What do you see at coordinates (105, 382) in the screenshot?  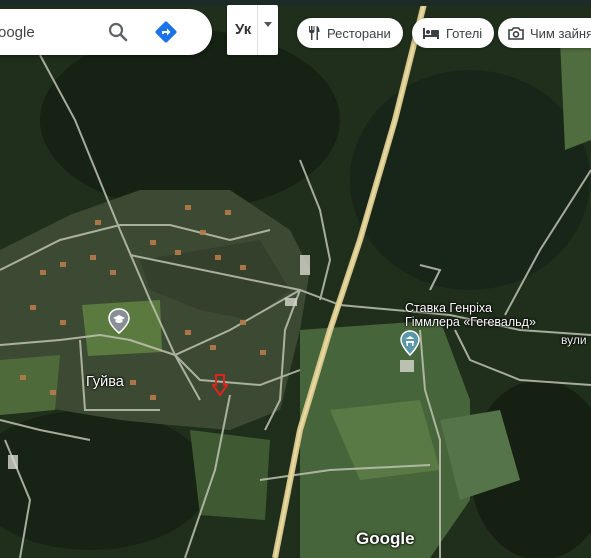 I see `village-label: Гуйва` at bounding box center [105, 382].